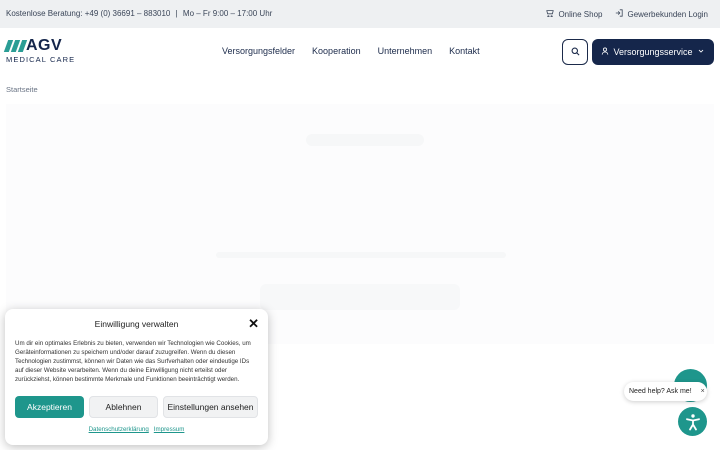  Describe the element at coordinates (660, 391) in the screenshot. I see `chat-help-text: Need help? Ask me!` at that location.